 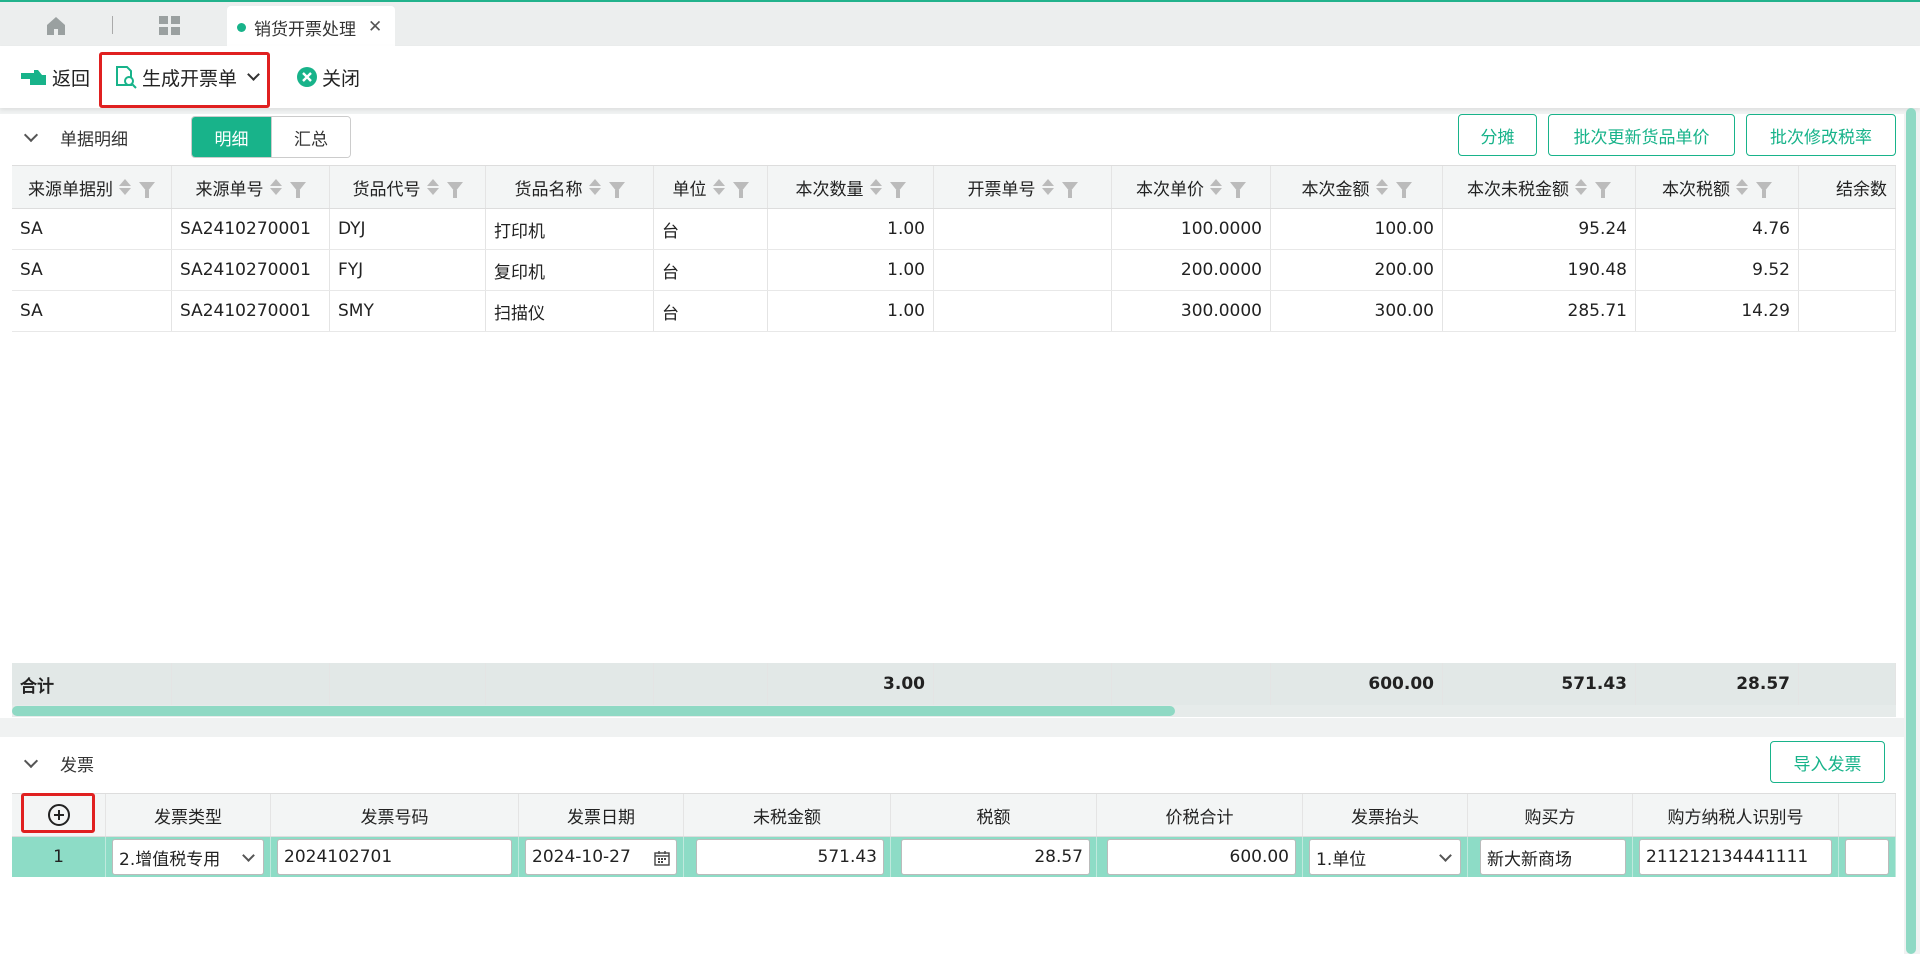 I want to click on col-header: 发票类型, so click(x=188, y=815).